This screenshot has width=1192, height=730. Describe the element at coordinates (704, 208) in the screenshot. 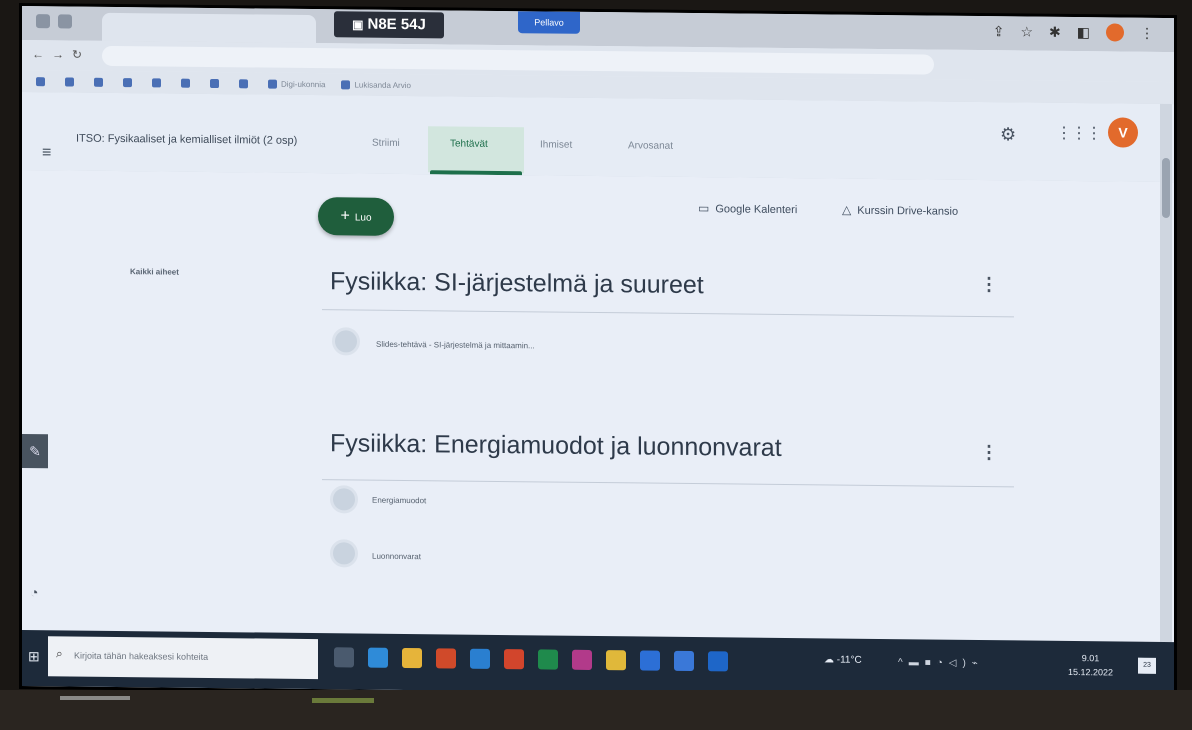

I see `calendar-icon: ▭` at that location.